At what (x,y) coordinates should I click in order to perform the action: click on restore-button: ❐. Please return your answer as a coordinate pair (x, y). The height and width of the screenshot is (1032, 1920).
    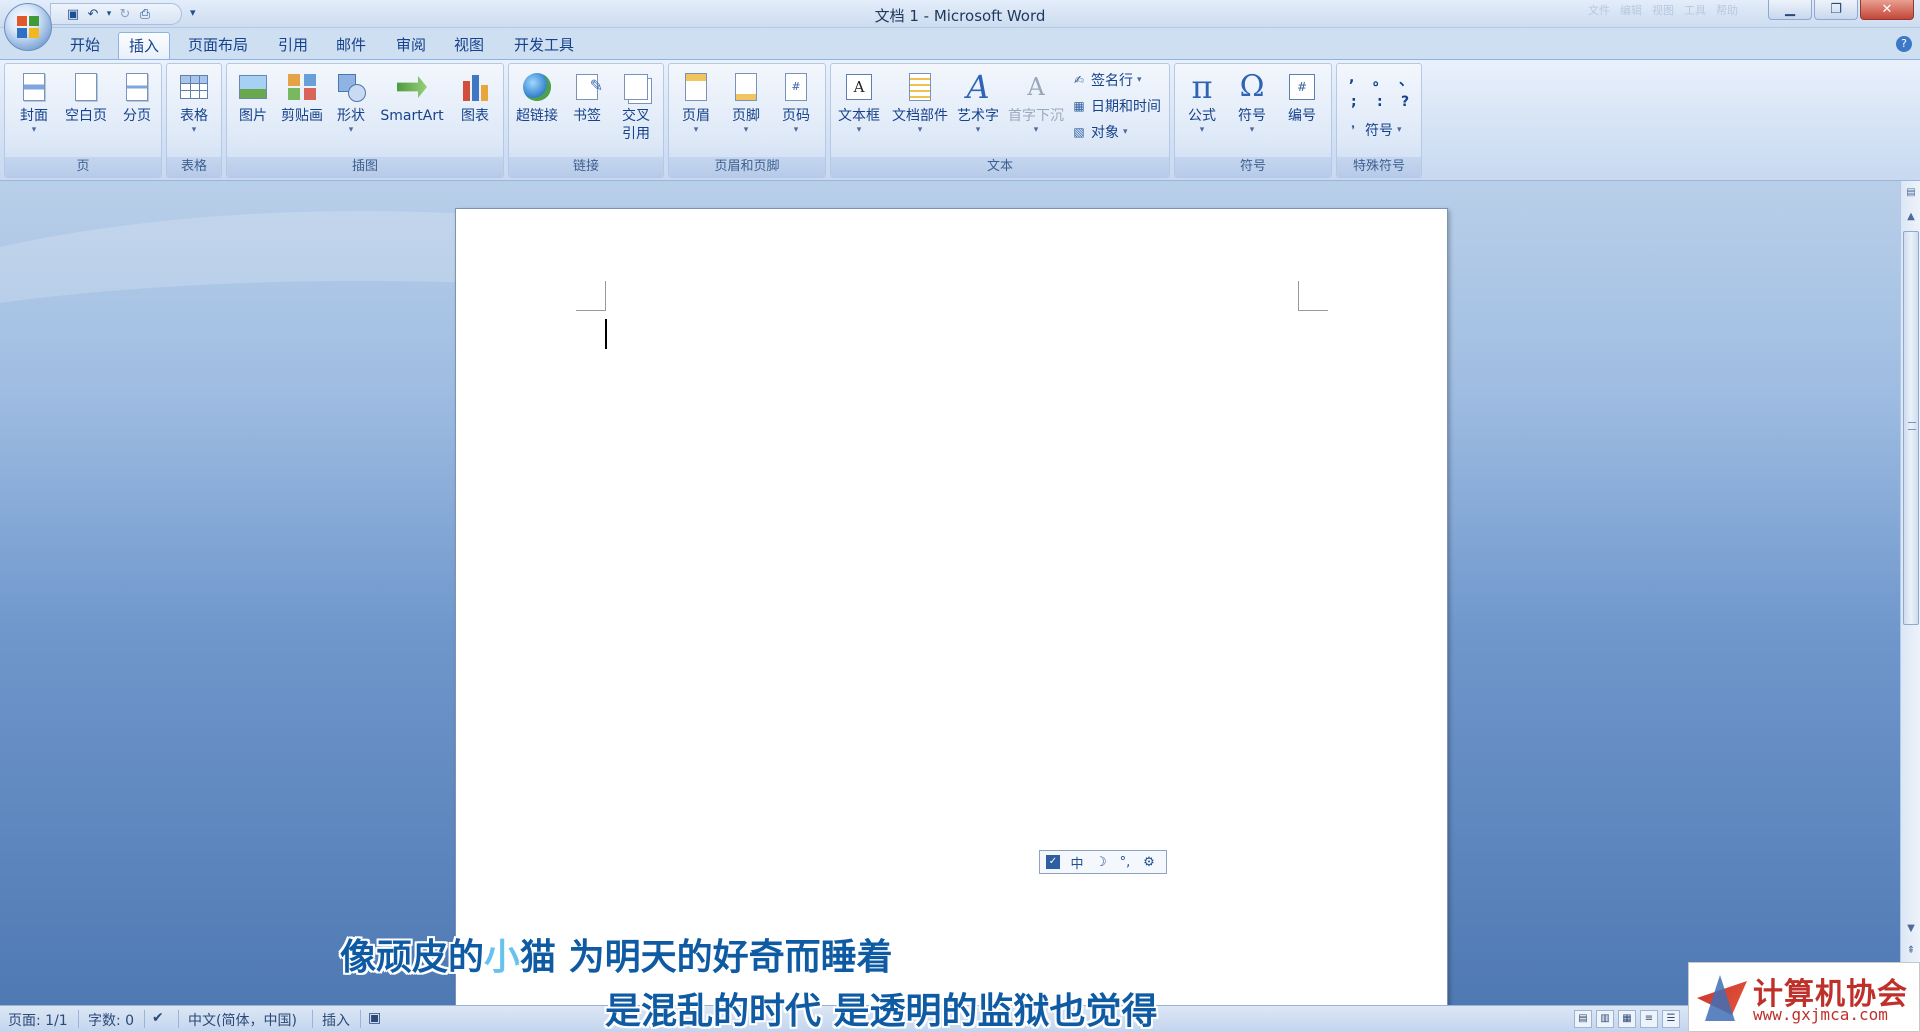
    Looking at the image, I should click on (1836, 10).